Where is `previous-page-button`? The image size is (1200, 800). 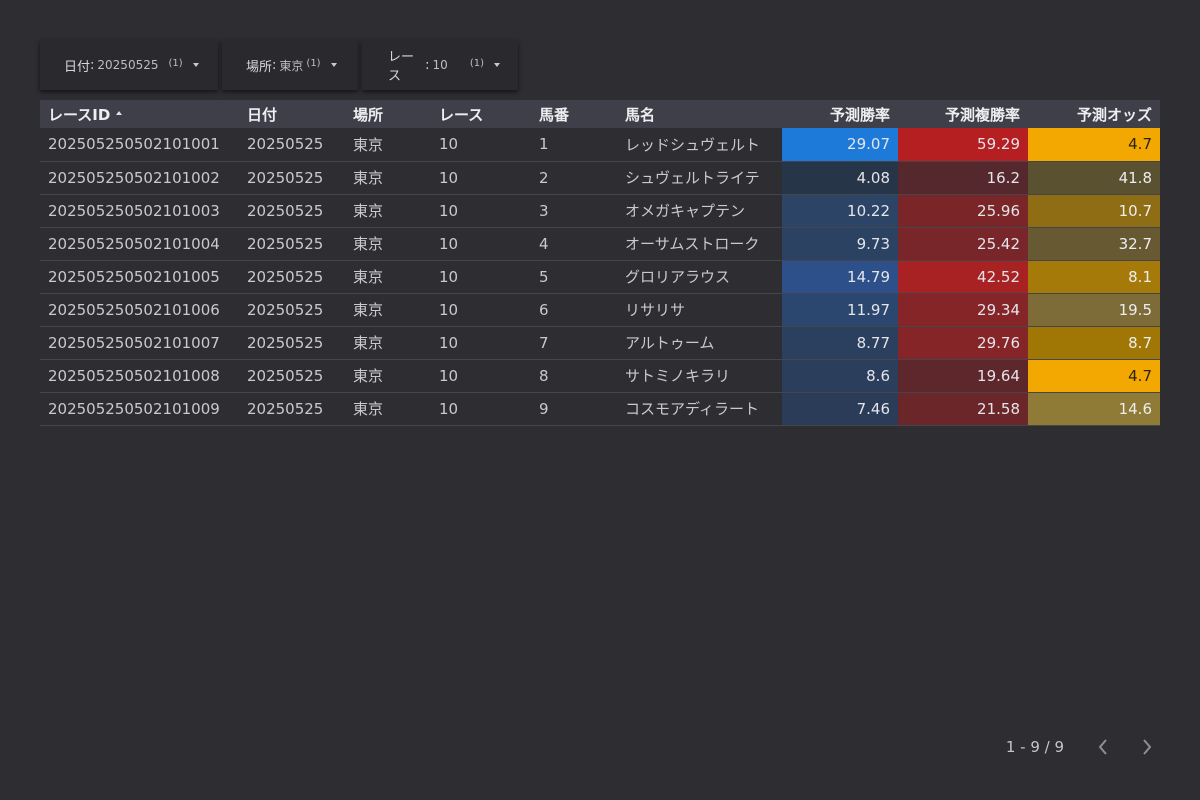 previous-page-button is located at coordinates (1103, 747).